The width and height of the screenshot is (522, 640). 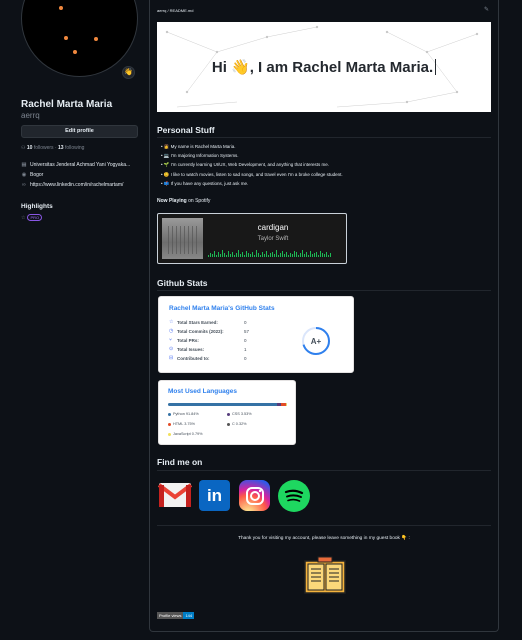 What do you see at coordinates (202, 391) in the screenshot?
I see `languages-title: Most Used Languages` at bounding box center [202, 391].